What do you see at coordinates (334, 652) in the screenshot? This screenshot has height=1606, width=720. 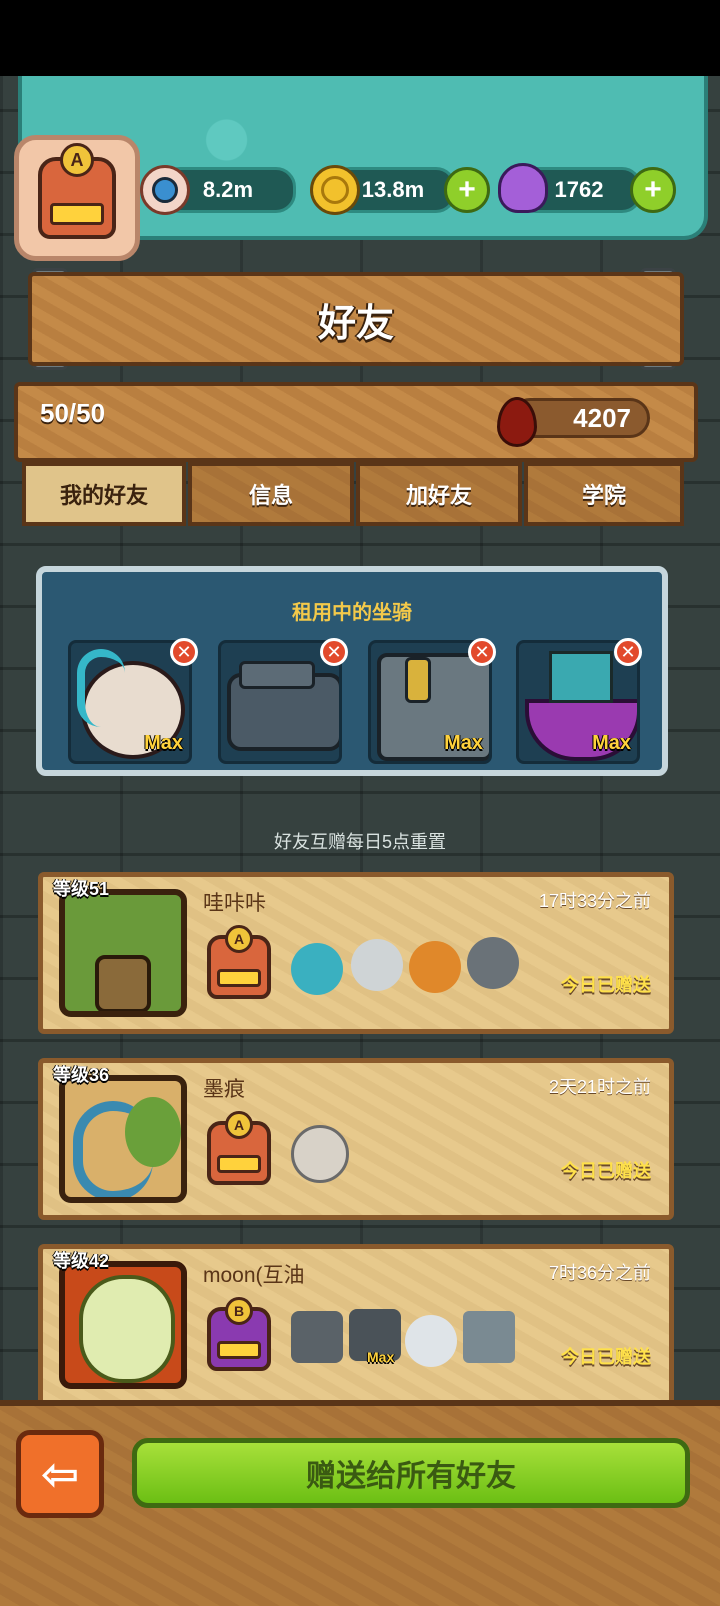 I see `remove-mount-2-close-icon: ✕` at bounding box center [334, 652].